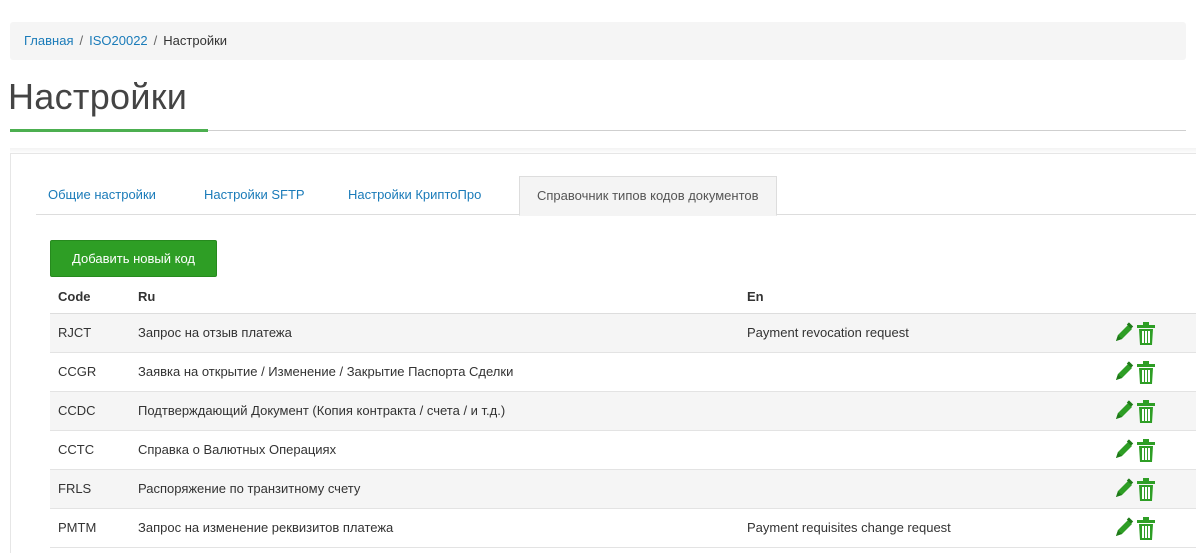 Image resolution: width=1196 pixels, height=553 pixels. Describe the element at coordinates (237, 449) in the screenshot. I see `row-ru: Справка о Валютных Операциях` at that location.